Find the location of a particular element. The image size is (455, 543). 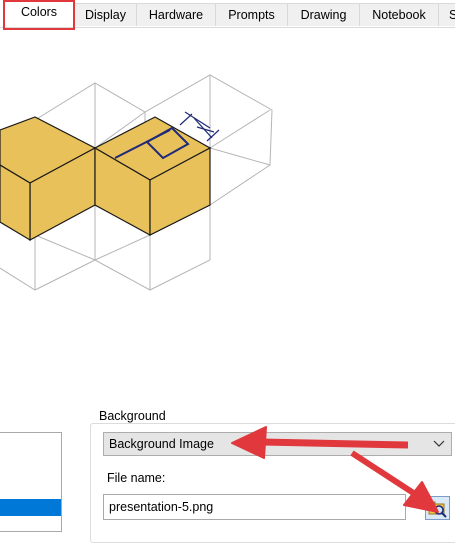

tab-notebook: Notebook is located at coordinates (399, 14).